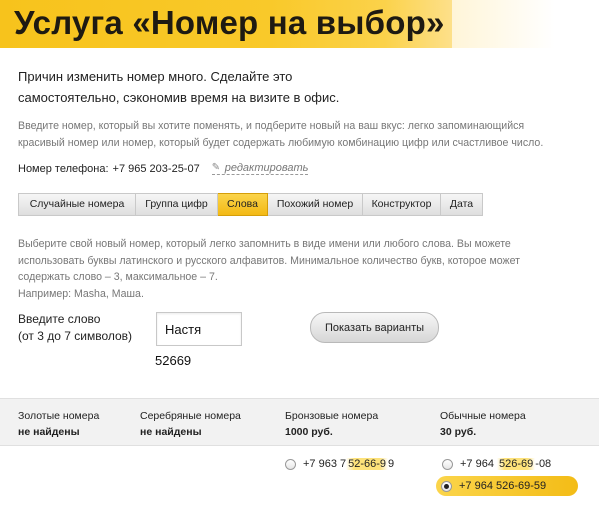 The image size is (599, 518). What do you see at coordinates (118, 277) in the screenshot?
I see `words-desc-line-3: содержать слово – 3, максимальное – 7.` at bounding box center [118, 277].